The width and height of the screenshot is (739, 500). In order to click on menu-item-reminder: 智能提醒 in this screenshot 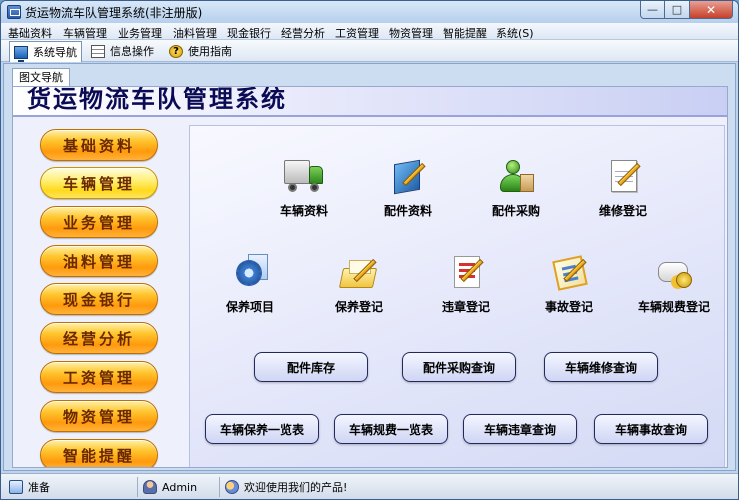, I will do `click(465, 33)`.